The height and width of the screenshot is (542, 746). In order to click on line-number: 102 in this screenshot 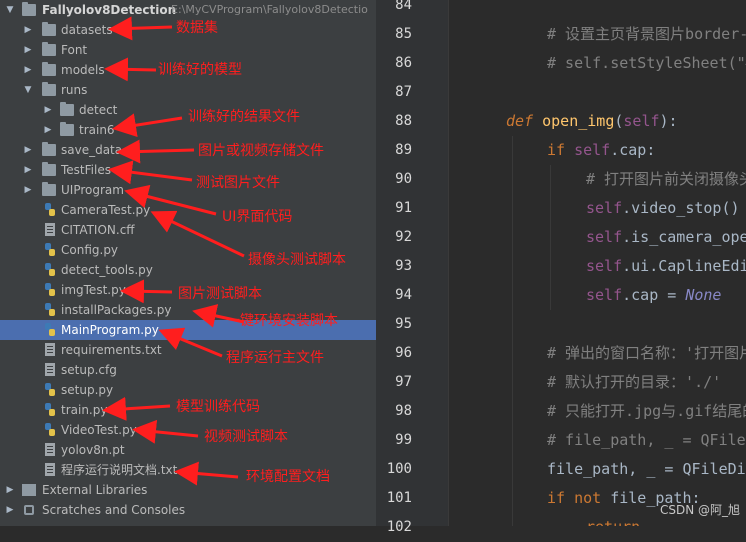, I will do `click(399, 527)`.